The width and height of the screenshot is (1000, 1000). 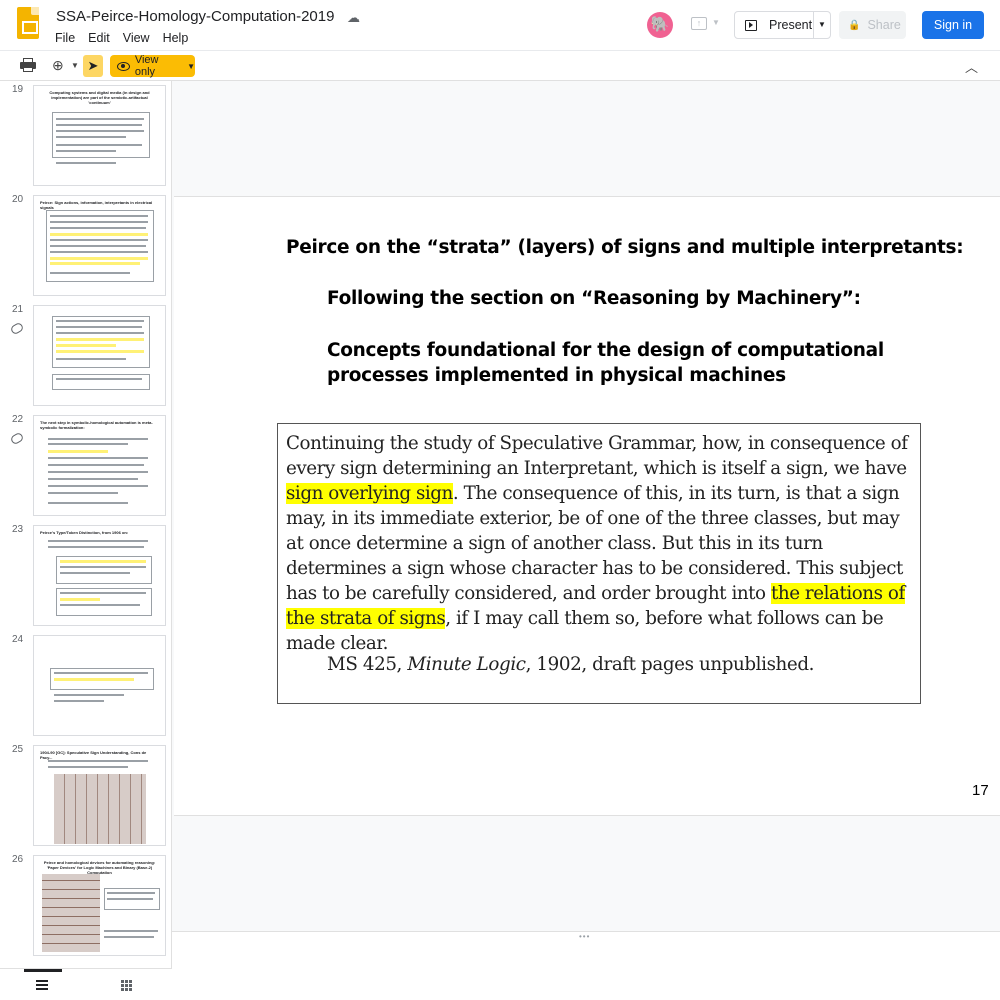 What do you see at coordinates (586, 969) in the screenshot?
I see `speaker-notes-panel` at bounding box center [586, 969].